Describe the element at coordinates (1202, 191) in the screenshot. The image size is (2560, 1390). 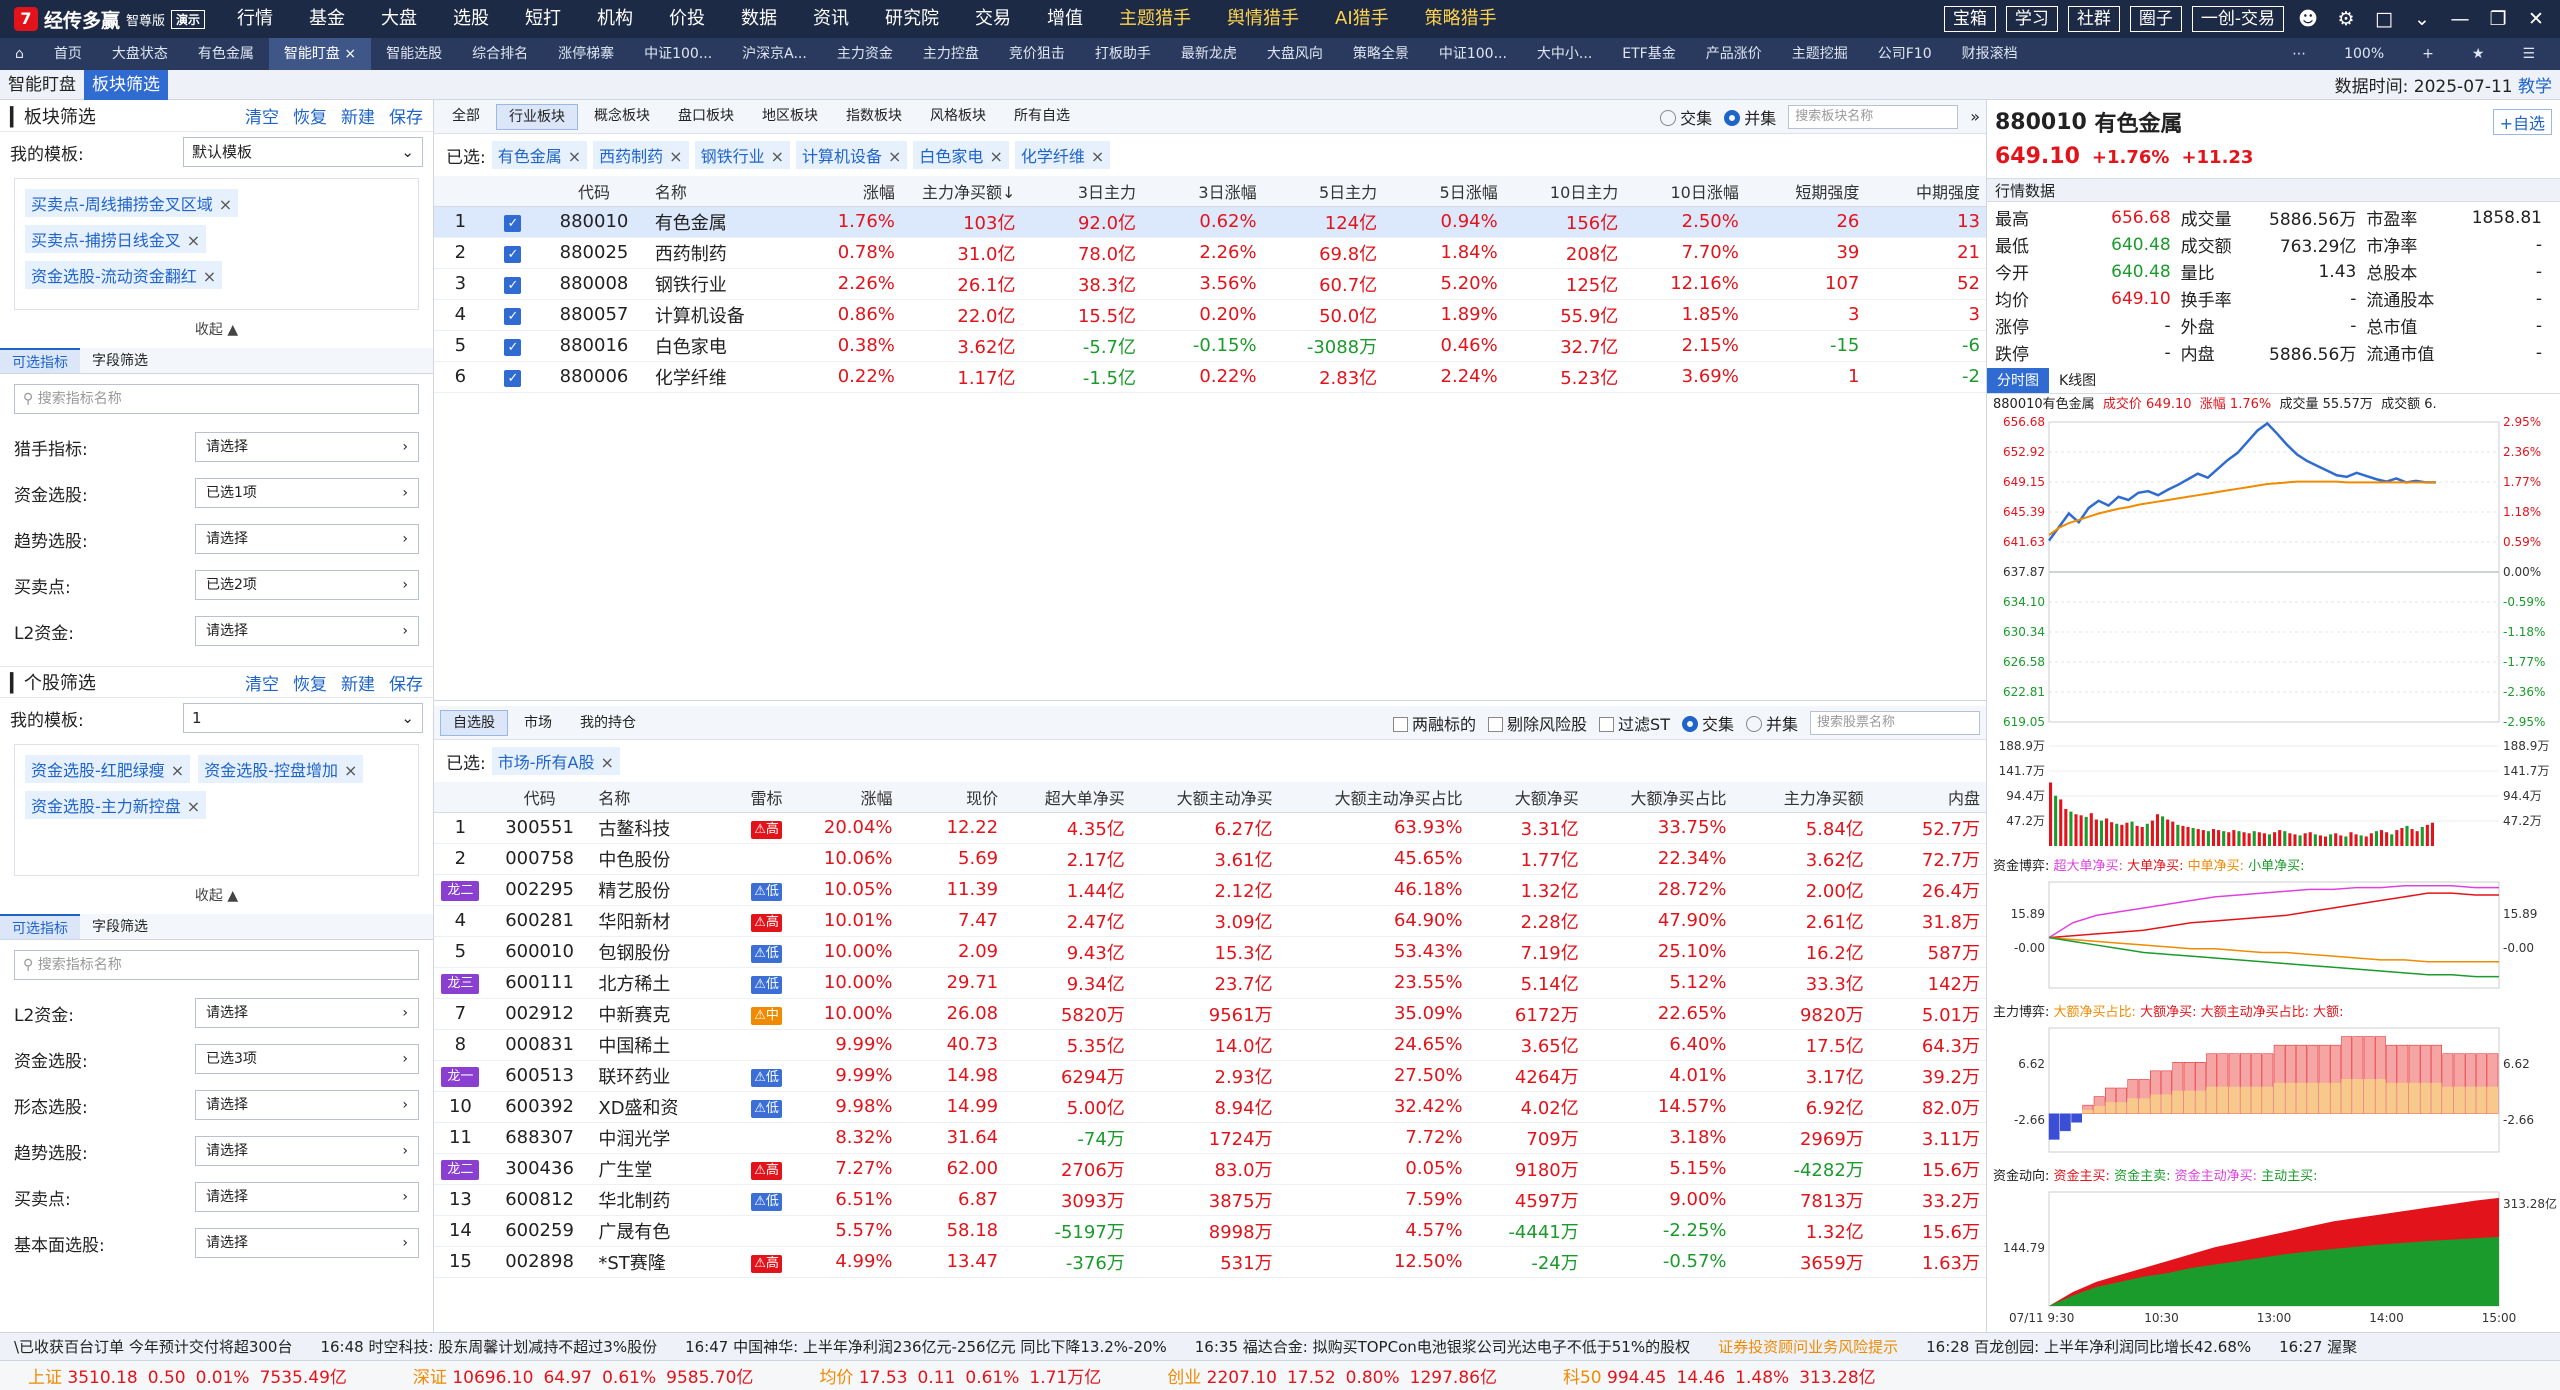
I see `sector-col-header: 3日涨幅` at that location.